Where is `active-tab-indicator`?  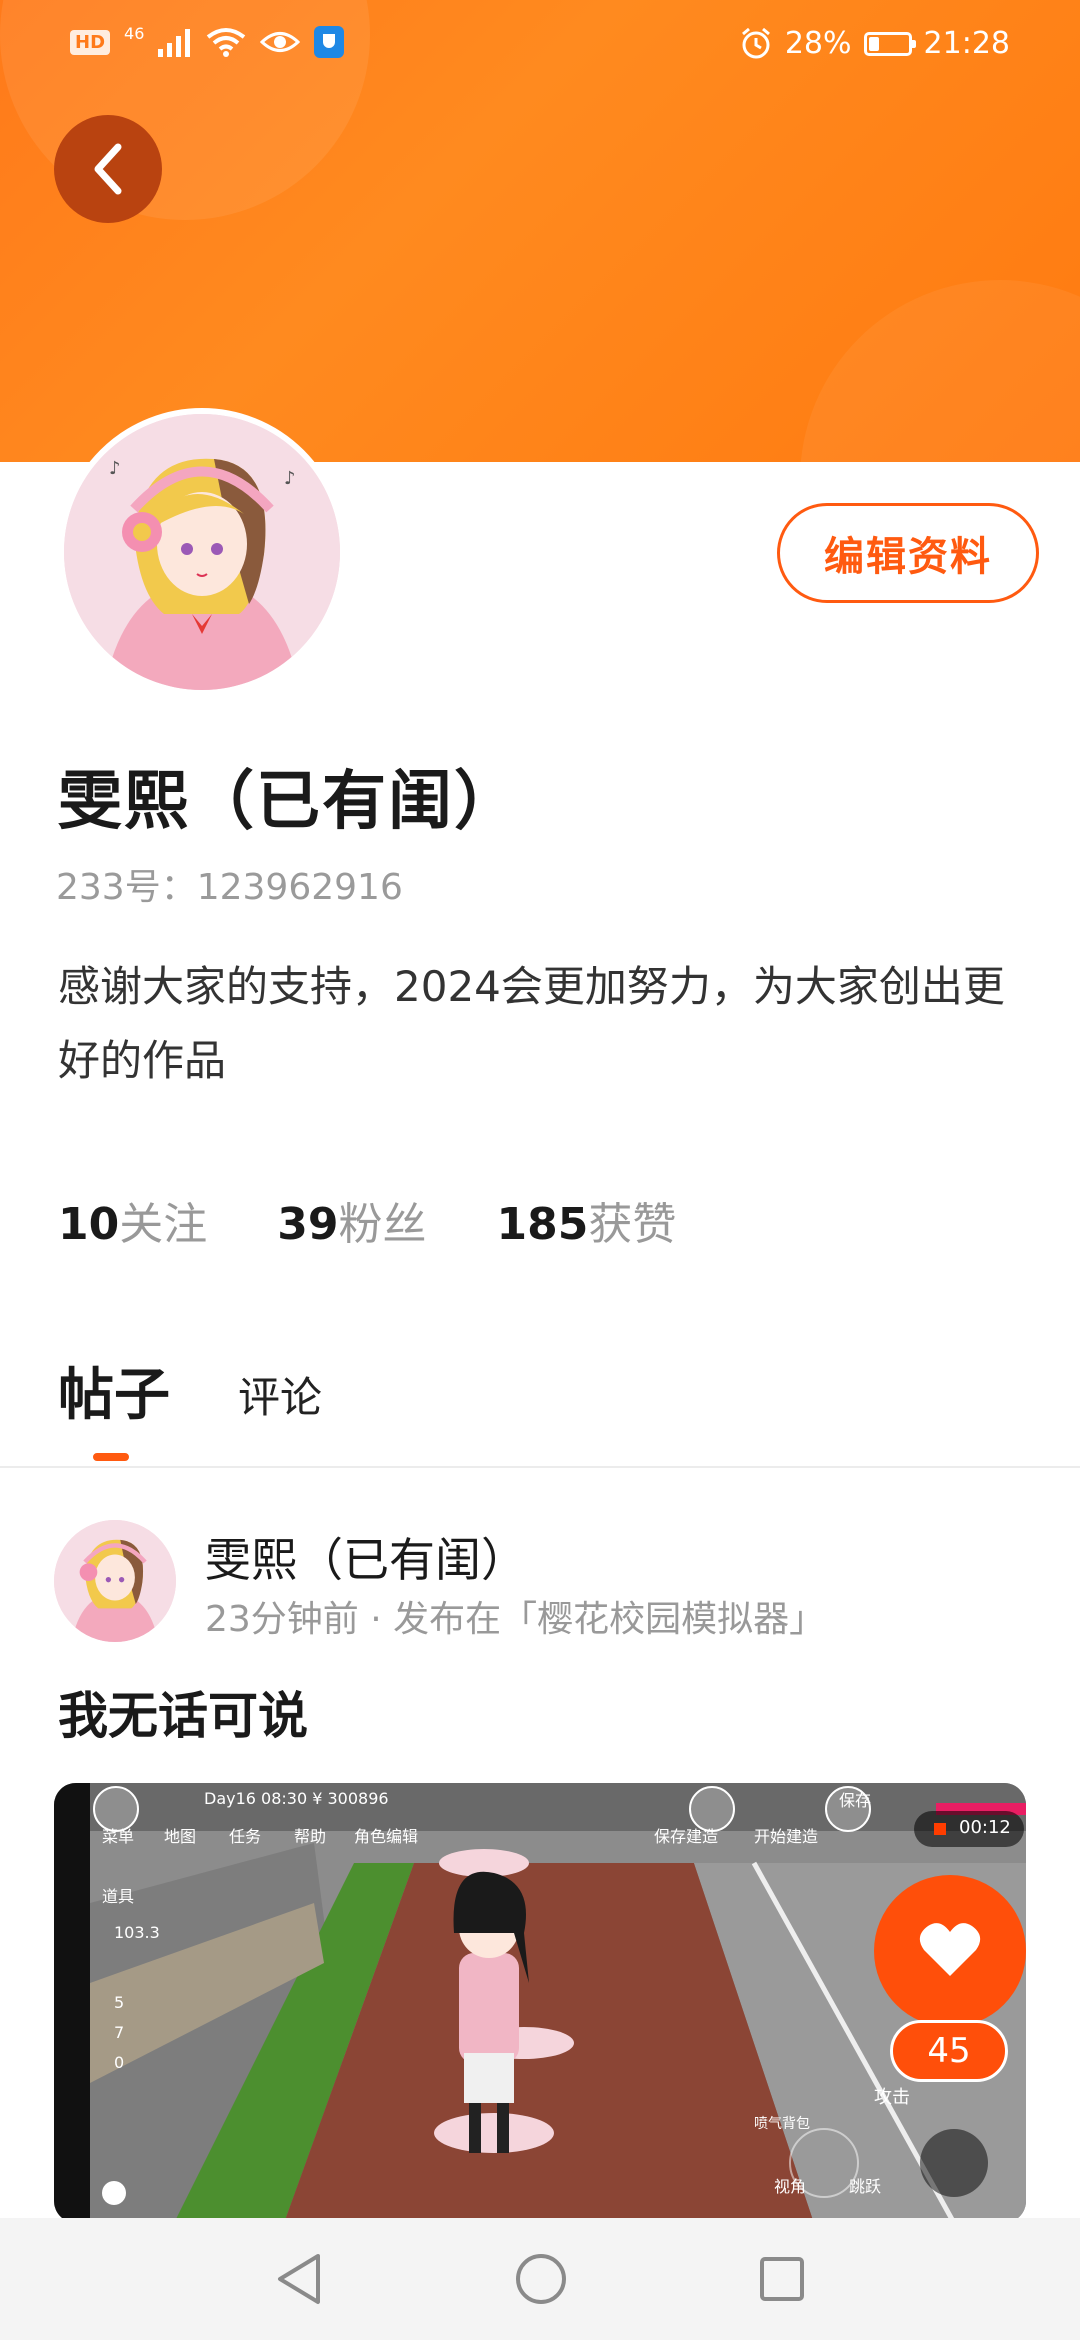 active-tab-indicator is located at coordinates (111, 1457).